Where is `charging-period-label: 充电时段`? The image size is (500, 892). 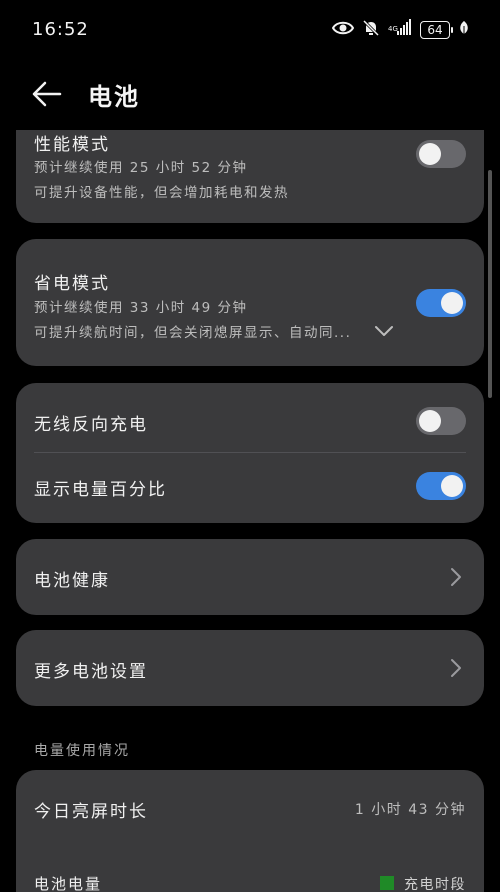
charging-period-label: 充电时段 is located at coordinates (435, 884).